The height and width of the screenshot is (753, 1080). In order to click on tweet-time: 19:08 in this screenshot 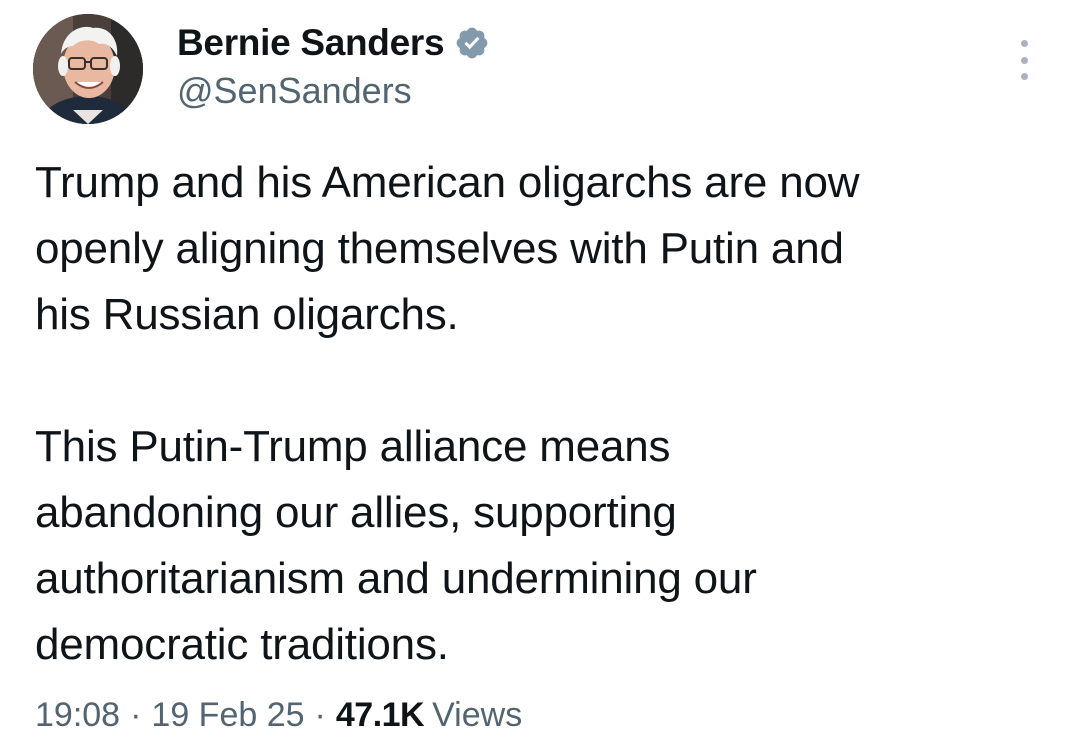, I will do `click(77, 715)`.